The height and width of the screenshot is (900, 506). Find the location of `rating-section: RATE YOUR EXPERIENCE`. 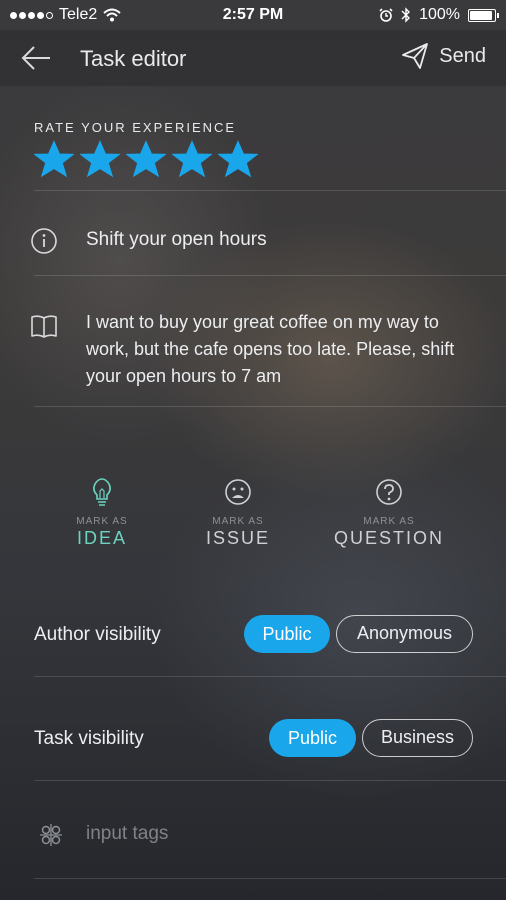

rating-section: RATE YOUR EXPERIENCE is located at coordinates (146, 150).